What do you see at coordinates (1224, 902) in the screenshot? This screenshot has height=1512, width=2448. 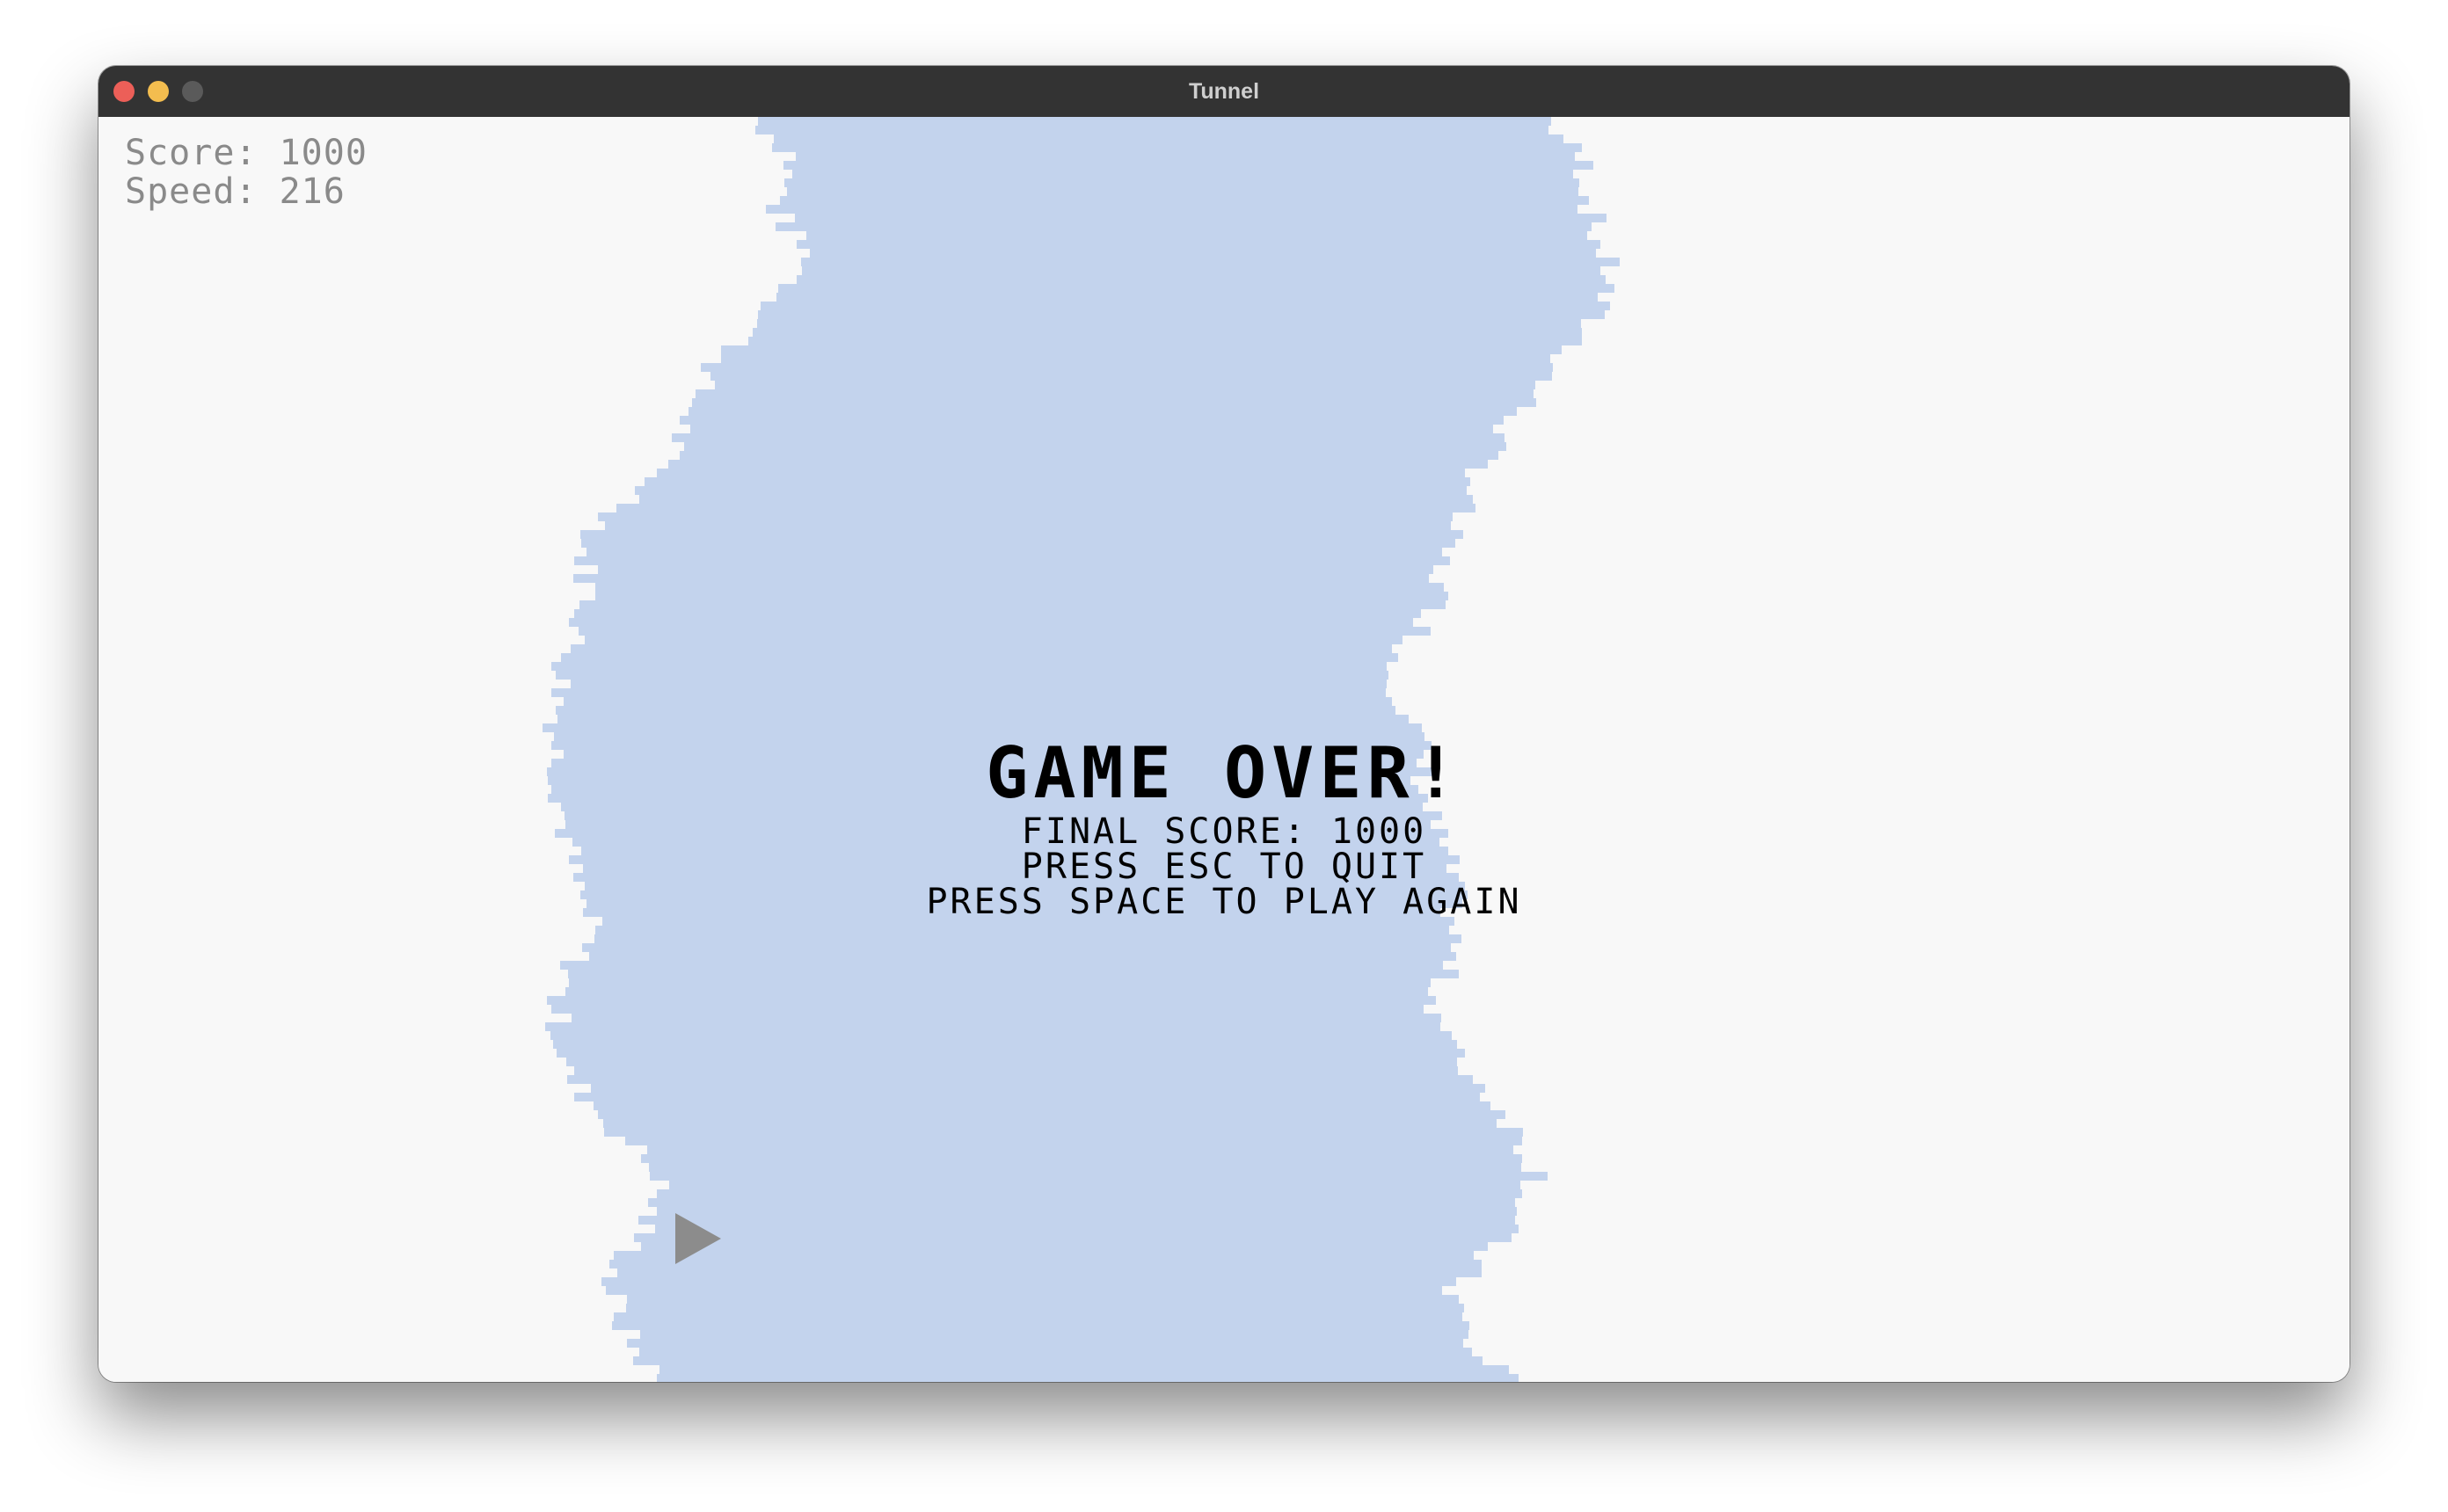 I see `restart-instruction: PRESS SPACE TO PLAY AGAIN` at bounding box center [1224, 902].